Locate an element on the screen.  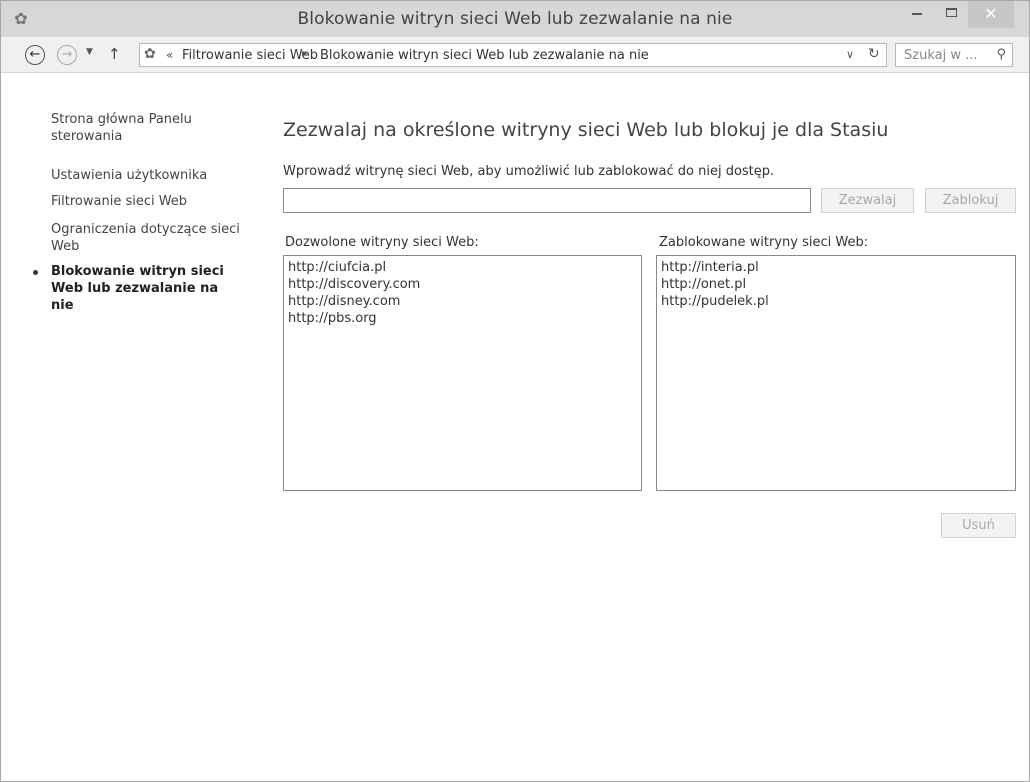
list-item: http://pudelek.pl is located at coordinates (836, 301).